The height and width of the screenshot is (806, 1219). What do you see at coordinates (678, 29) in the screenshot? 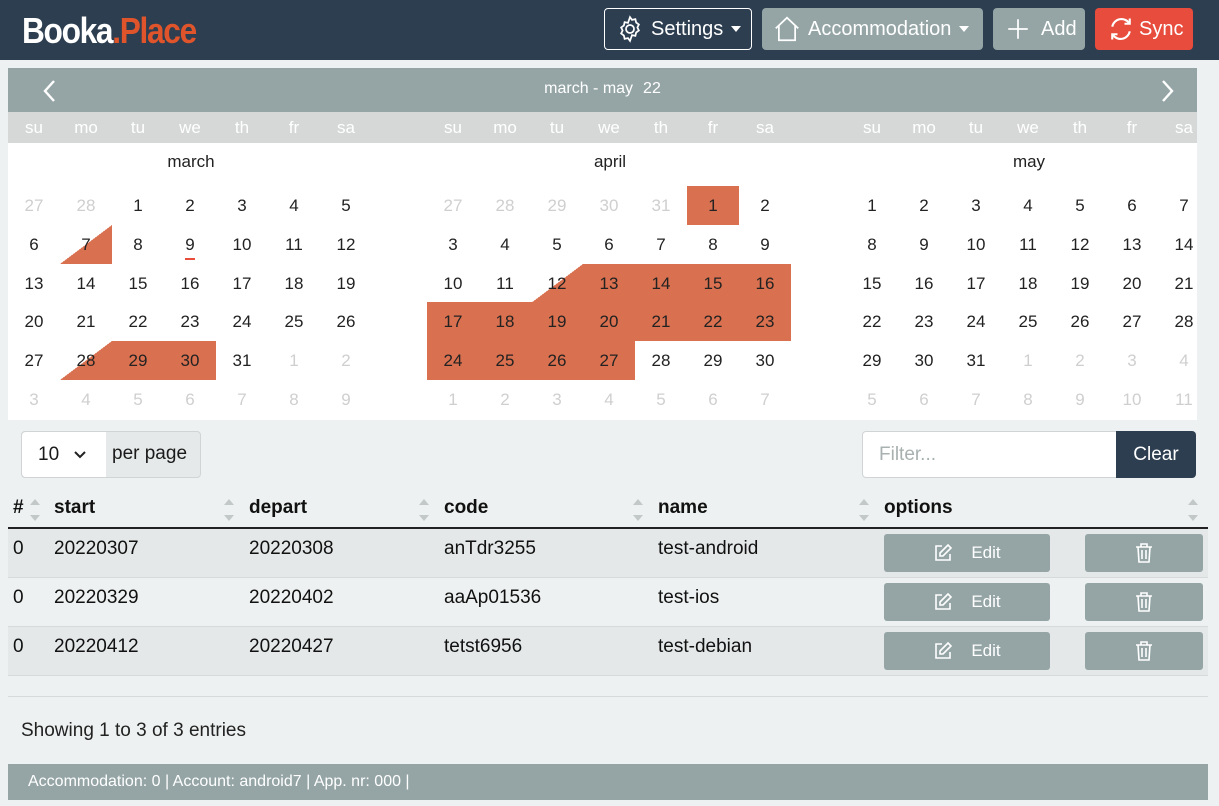
I see `settings-dropdown-button: Settings` at bounding box center [678, 29].